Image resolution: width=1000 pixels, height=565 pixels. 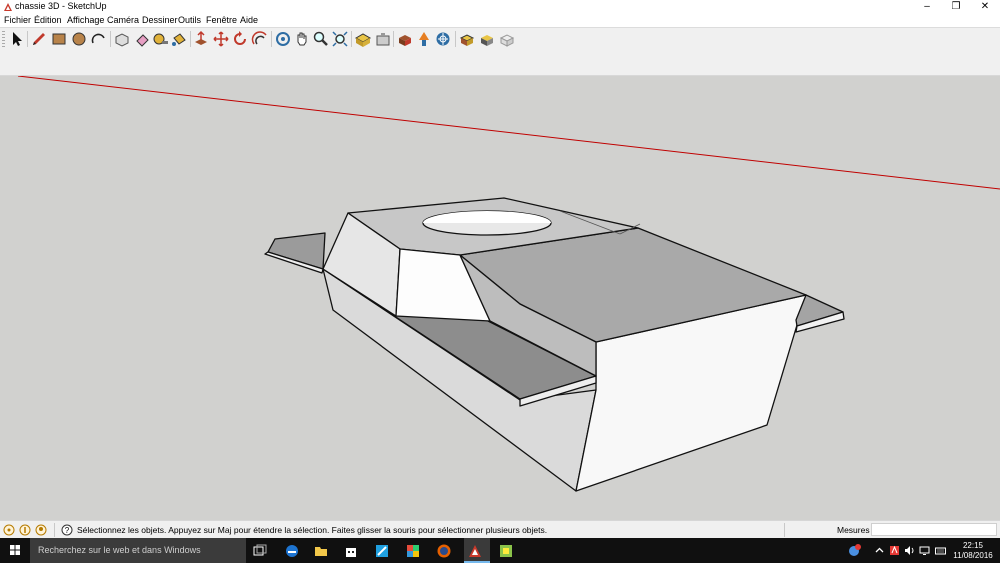 I want to click on tape-measure-icon, so click(x=160, y=39).